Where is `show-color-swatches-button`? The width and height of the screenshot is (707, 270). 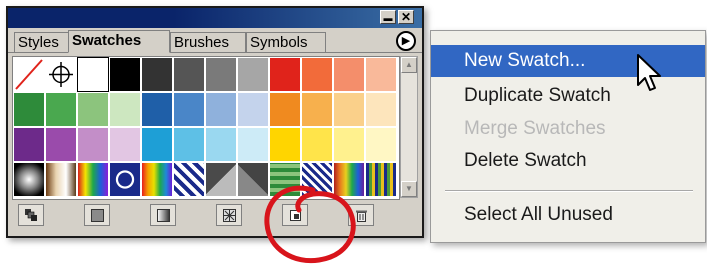
show-color-swatches-button is located at coordinates (97, 215).